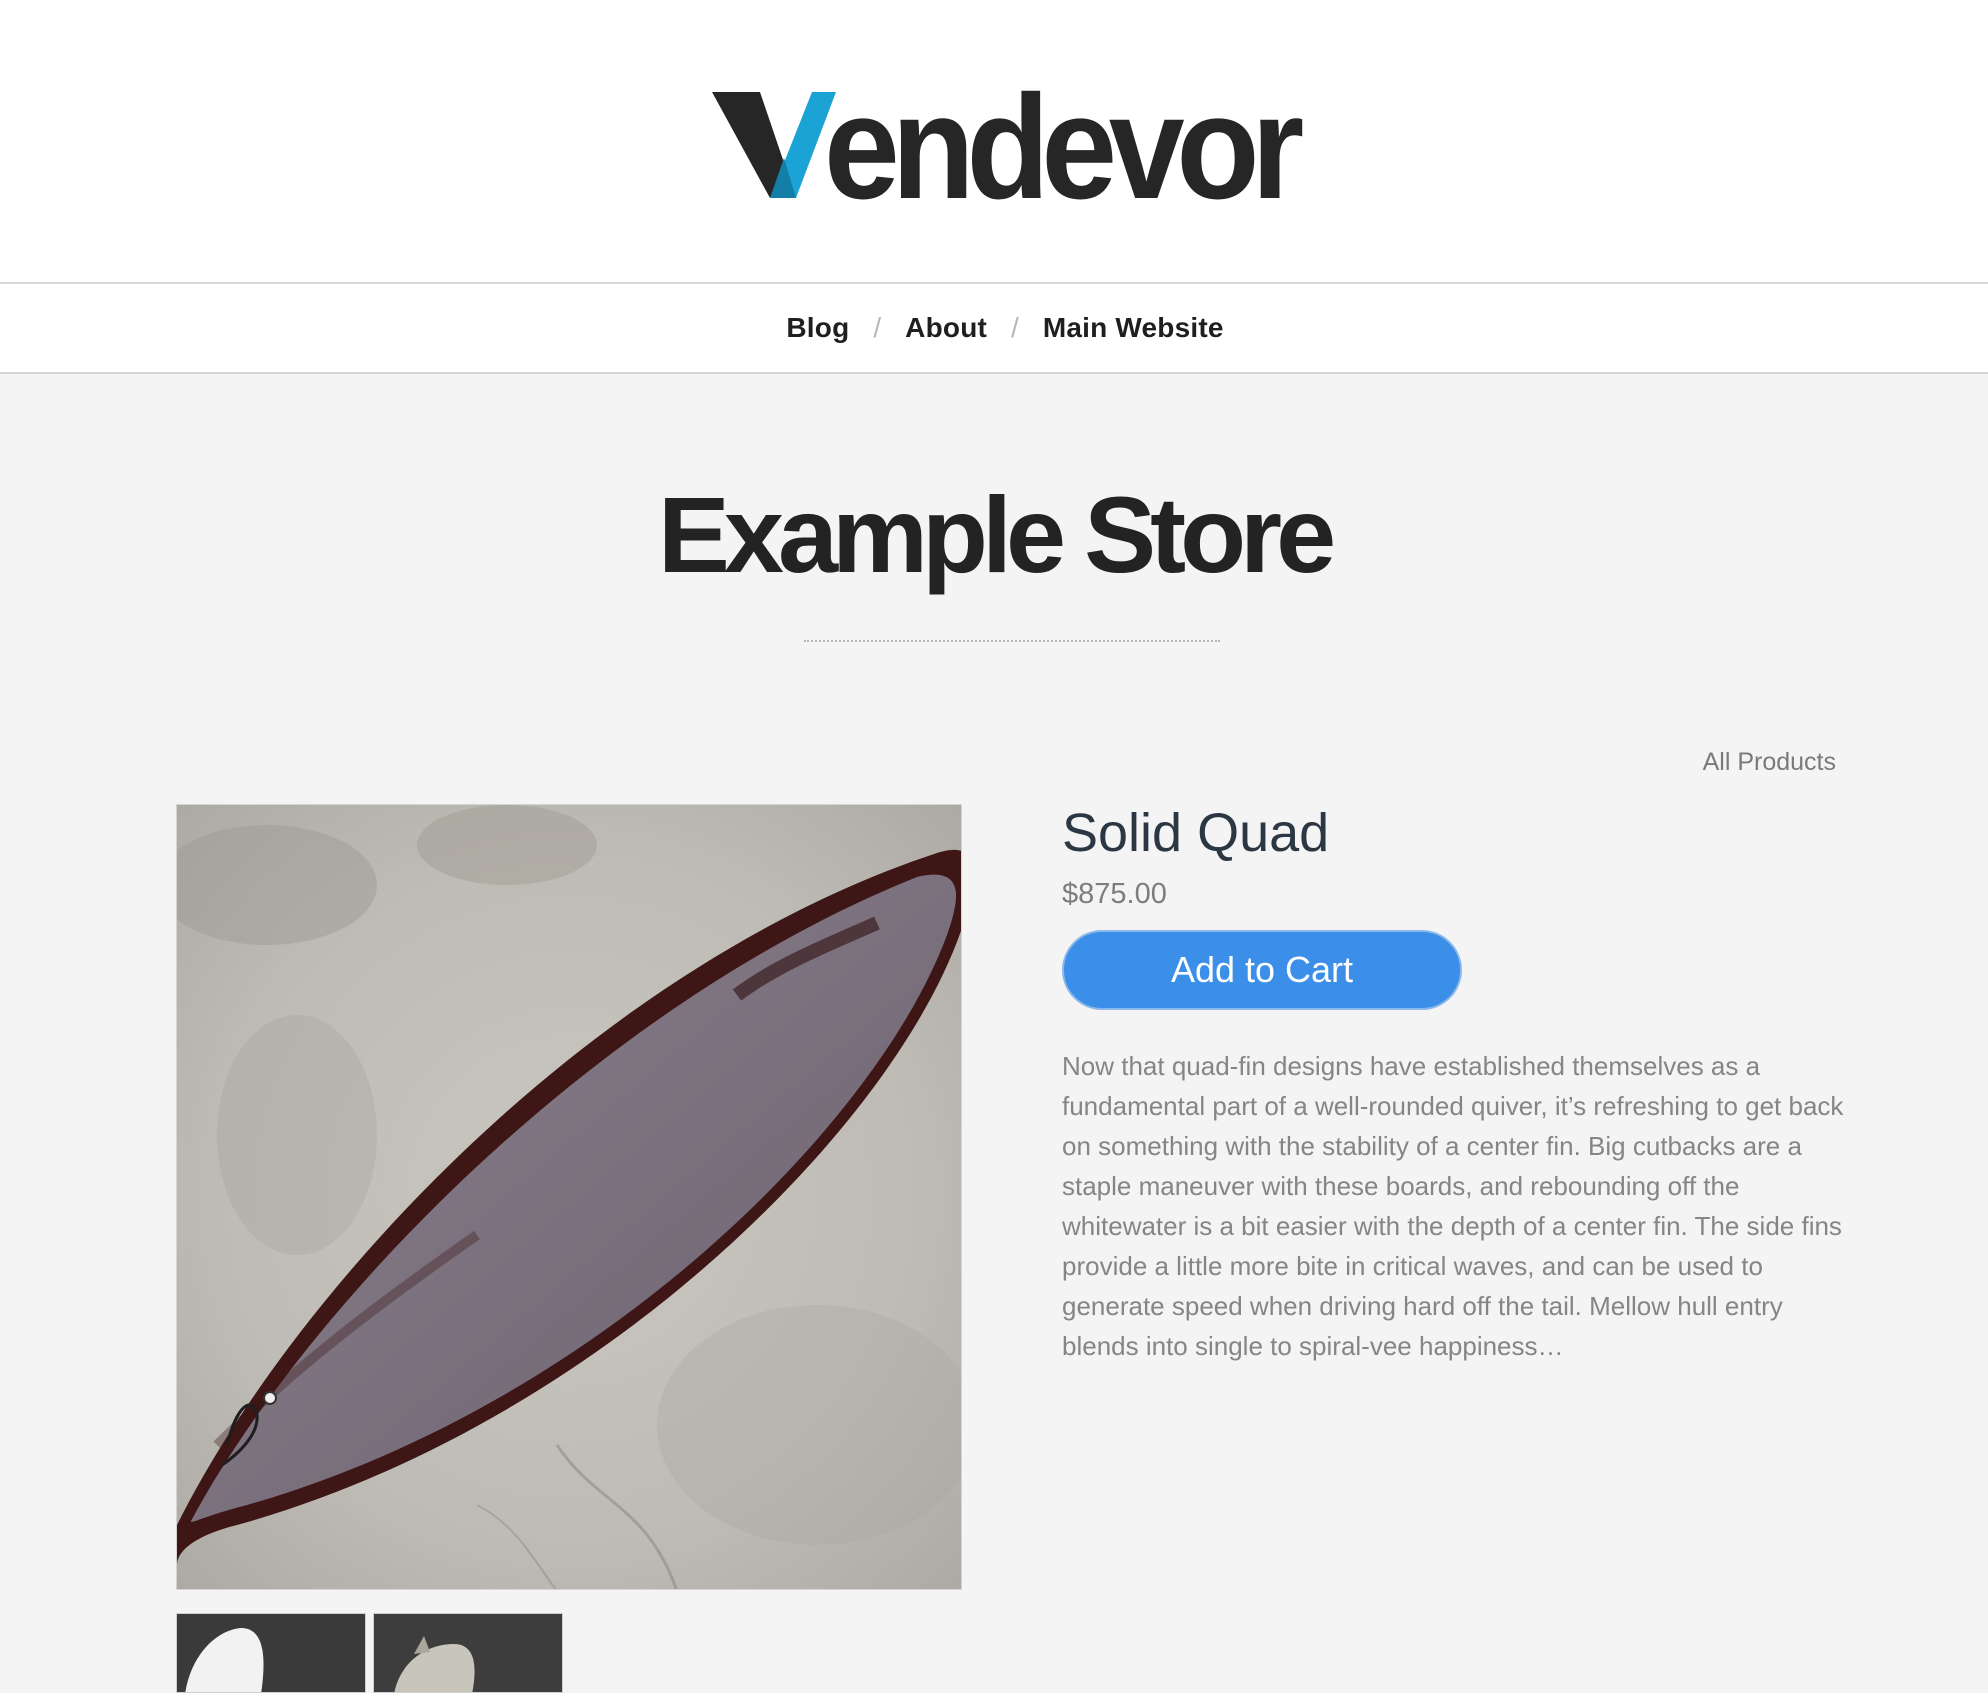 The height and width of the screenshot is (1693, 1988). Describe the element at coordinates (1133, 328) in the screenshot. I see `nav-link-main-website: Main Website` at that location.